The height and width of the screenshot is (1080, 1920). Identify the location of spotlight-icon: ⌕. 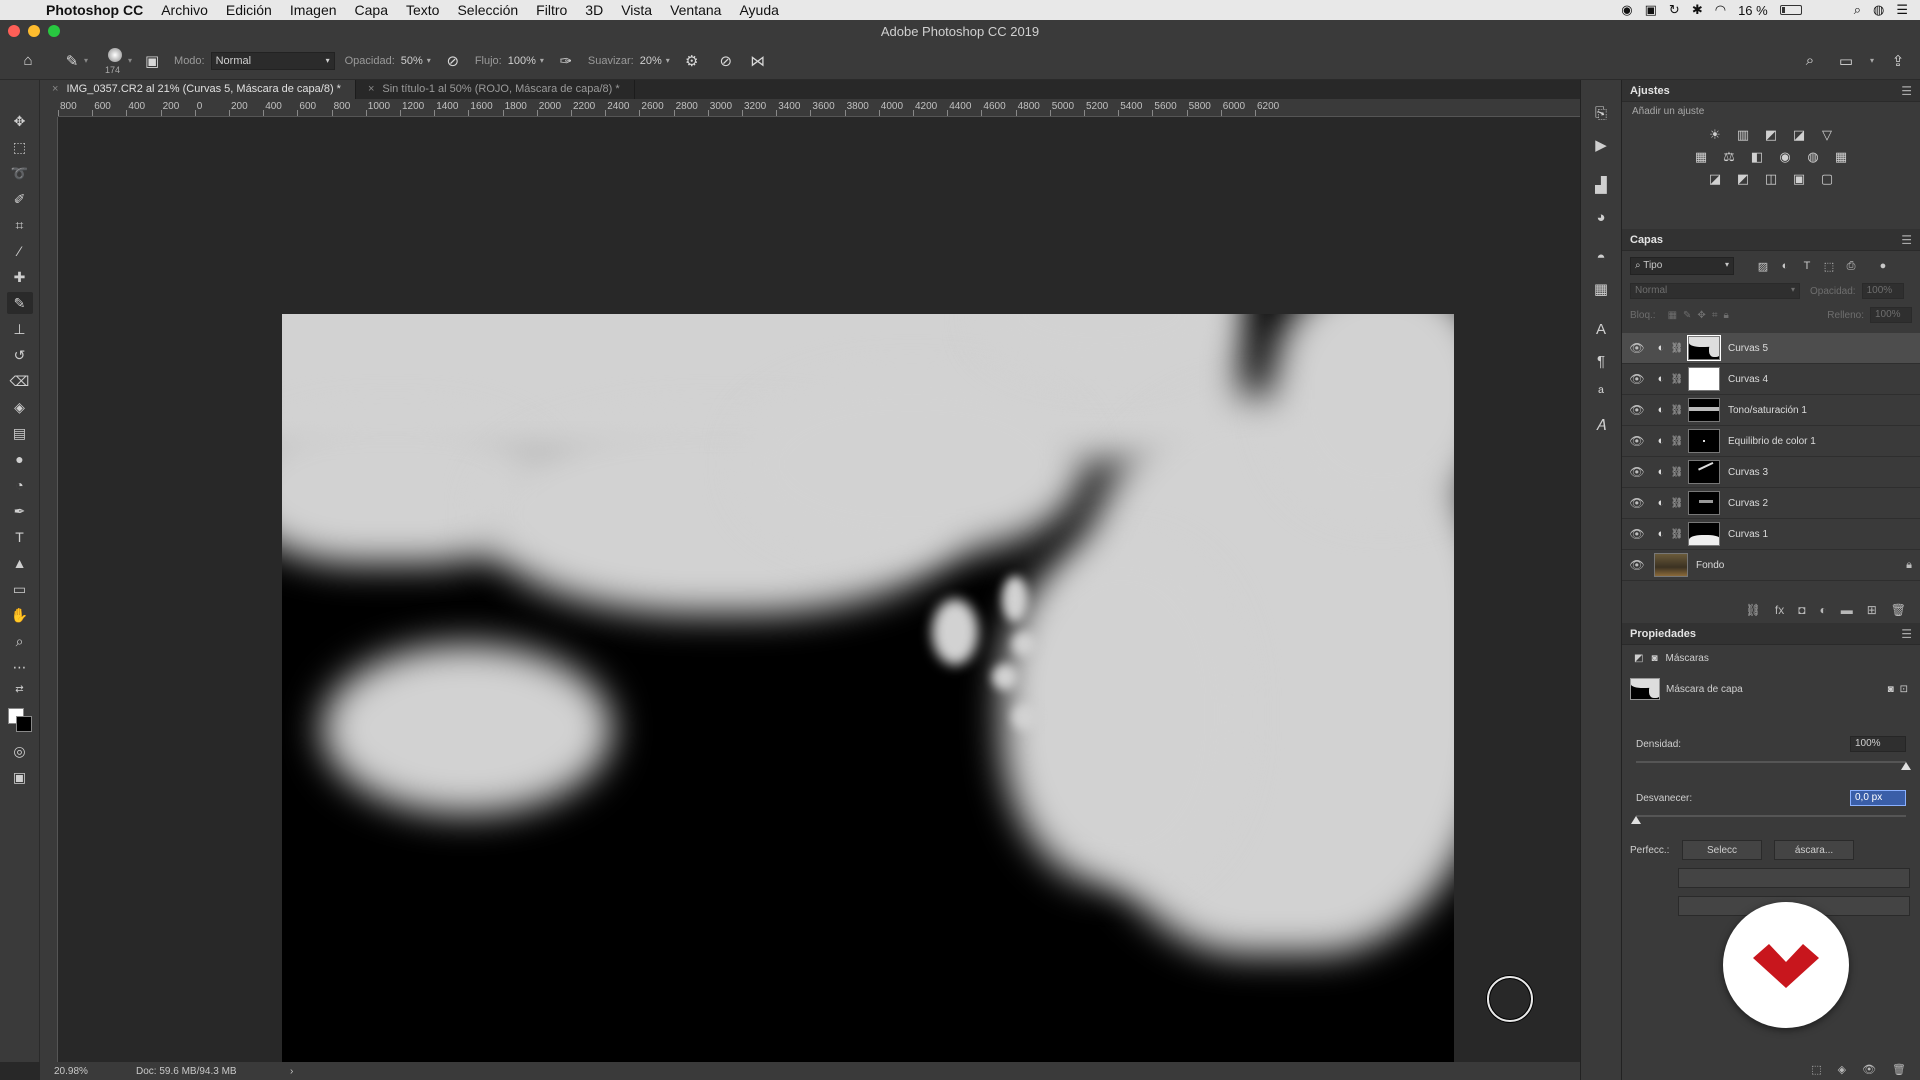
(1857, 10).